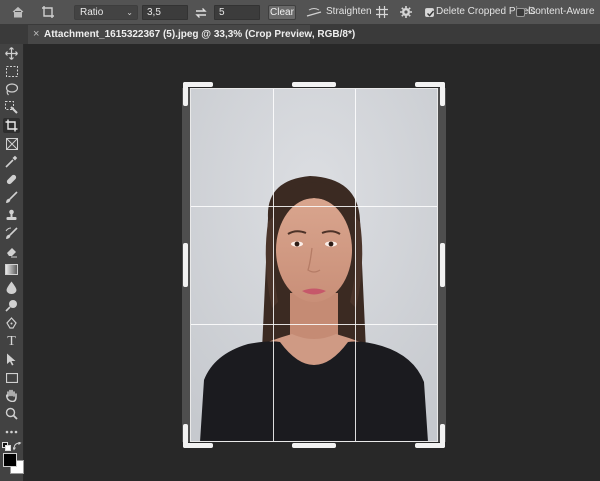 The width and height of the screenshot is (600, 481). I want to click on delete-cropped-pixels-checkbox, so click(430, 12).